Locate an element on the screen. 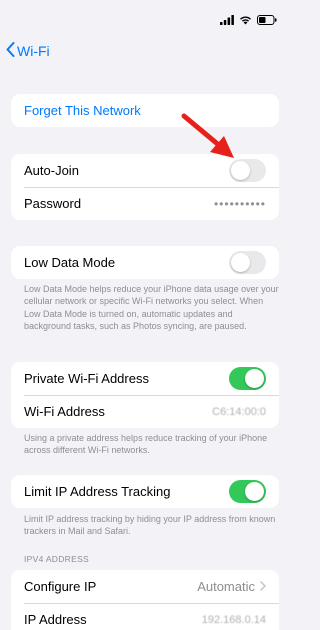  limit-tracking-row: Limit IP Address Tracking is located at coordinates (145, 491).